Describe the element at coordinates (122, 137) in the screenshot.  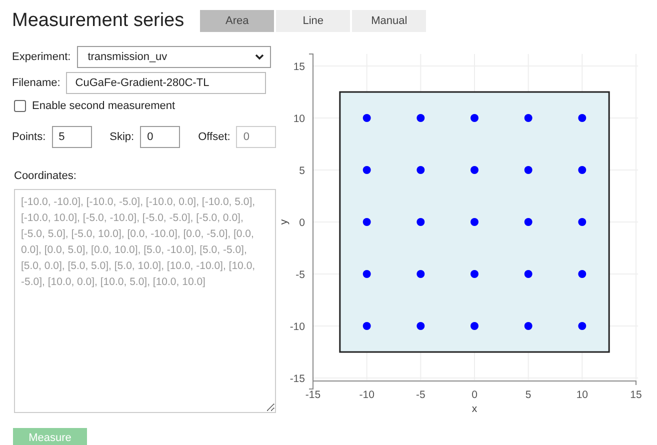
I see `field-label: Skip:` at that location.